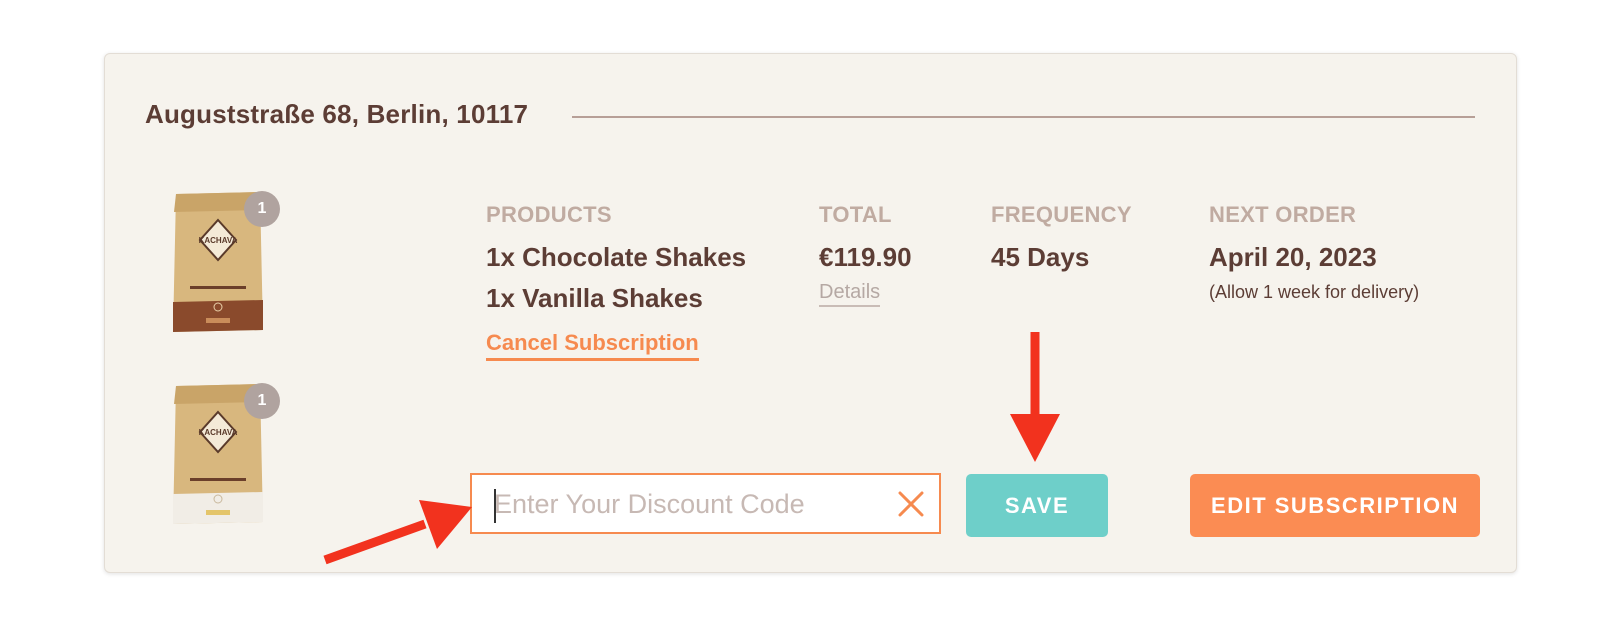  What do you see at coordinates (616, 257) in the screenshot?
I see `product-item: 1x Chocolate Shakes` at bounding box center [616, 257].